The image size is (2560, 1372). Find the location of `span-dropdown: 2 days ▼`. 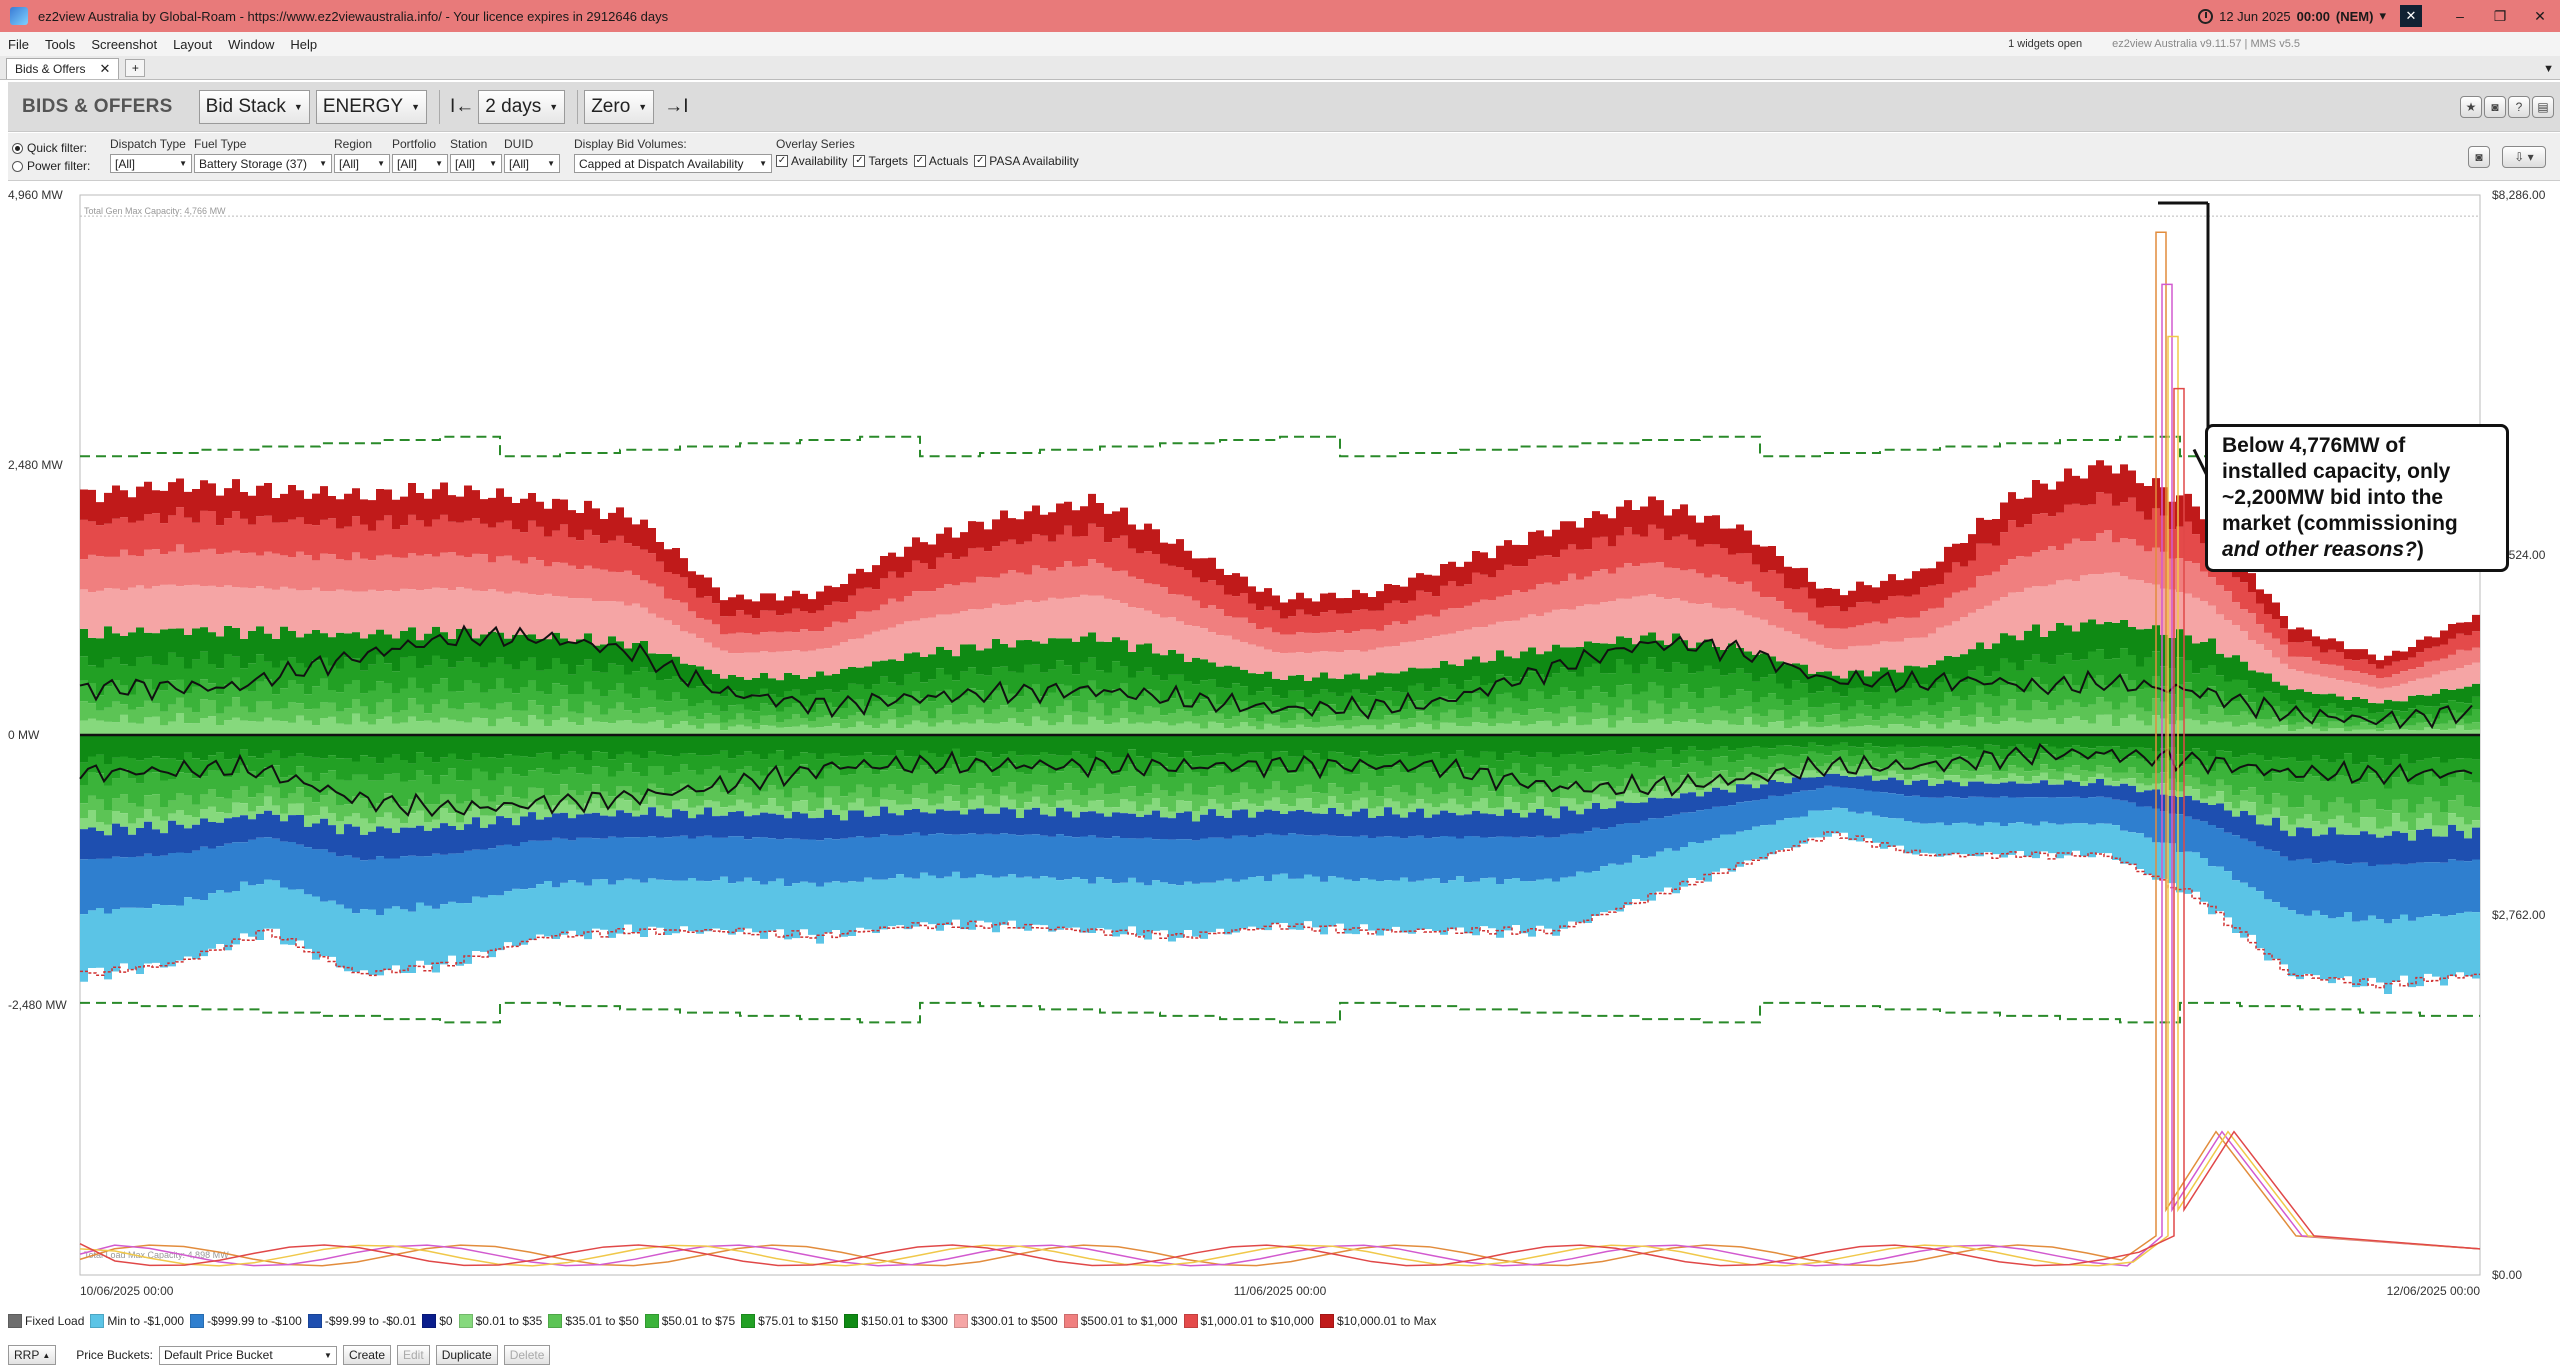

span-dropdown: 2 days ▼ is located at coordinates (522, 106).